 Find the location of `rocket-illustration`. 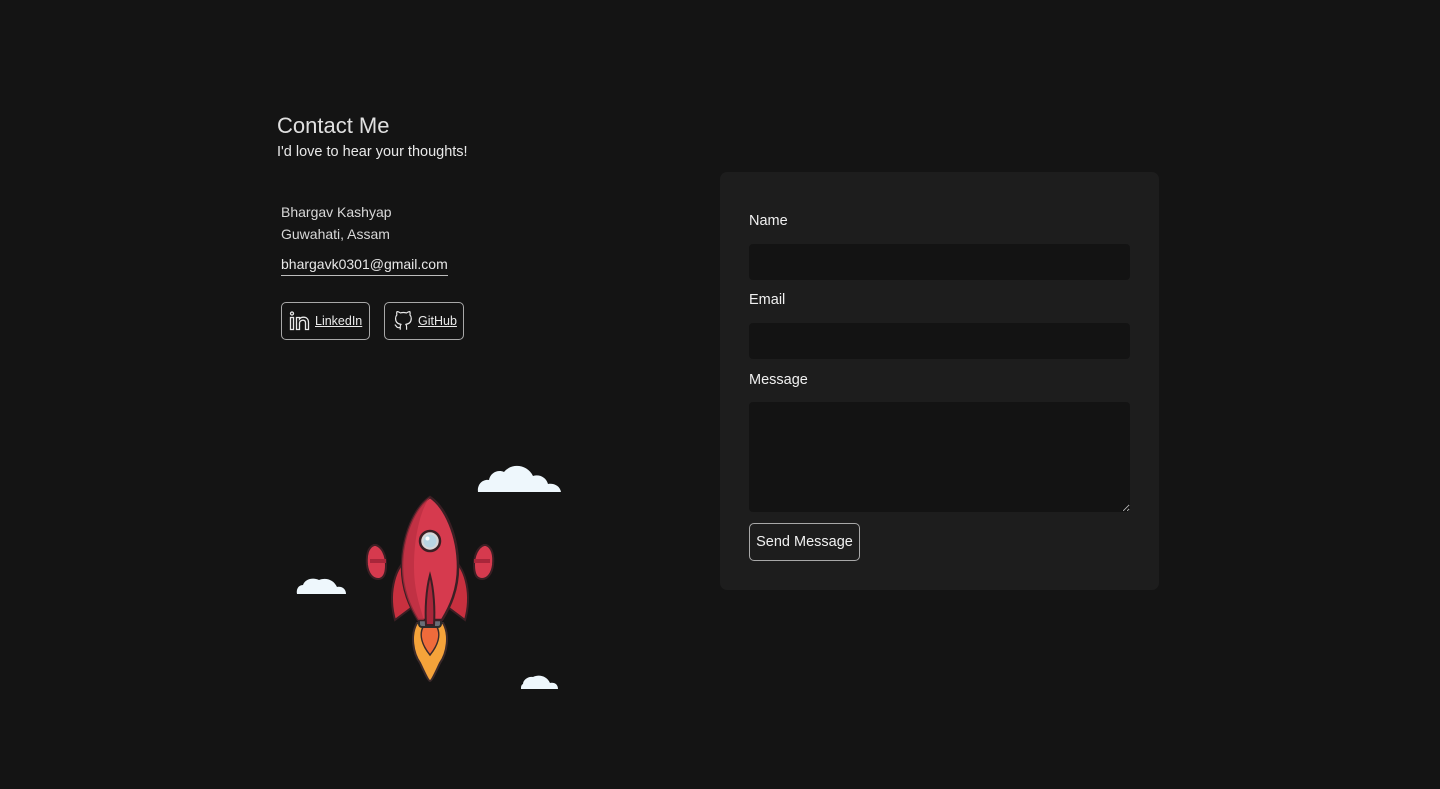

rocket-illustration is located at coordinates (428, 577).